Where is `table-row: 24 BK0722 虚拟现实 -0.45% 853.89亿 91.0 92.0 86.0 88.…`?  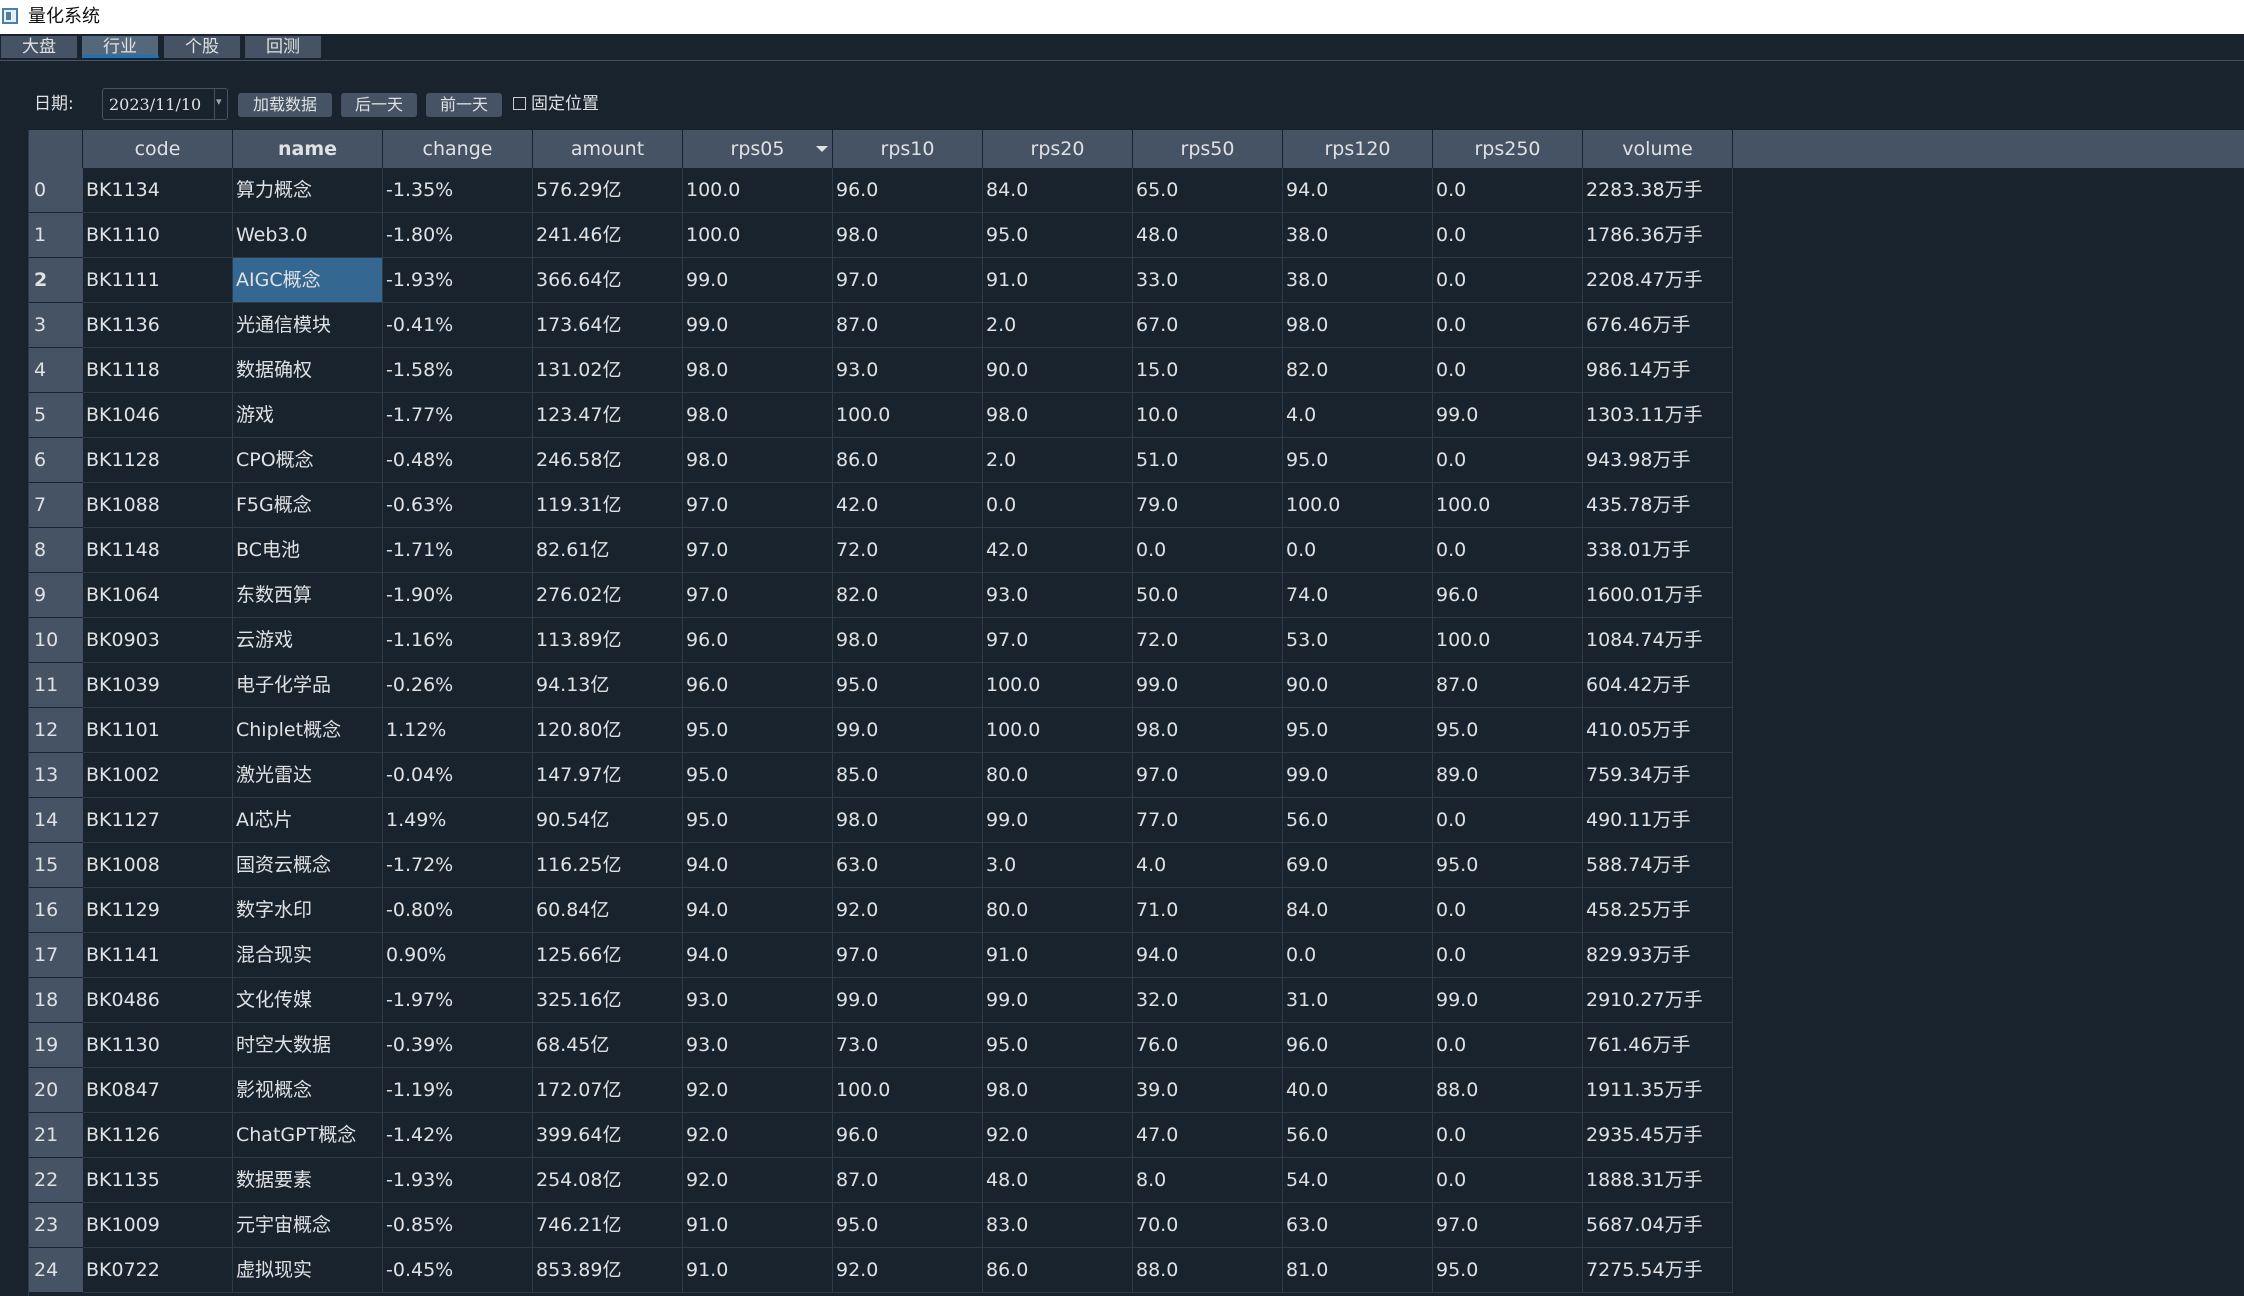 table-row: 24 BK0722 虚拟现实 -0.45% 853.89亿 91.0 92.0 86.0 88.… is located at coordinates (1136, 1270).